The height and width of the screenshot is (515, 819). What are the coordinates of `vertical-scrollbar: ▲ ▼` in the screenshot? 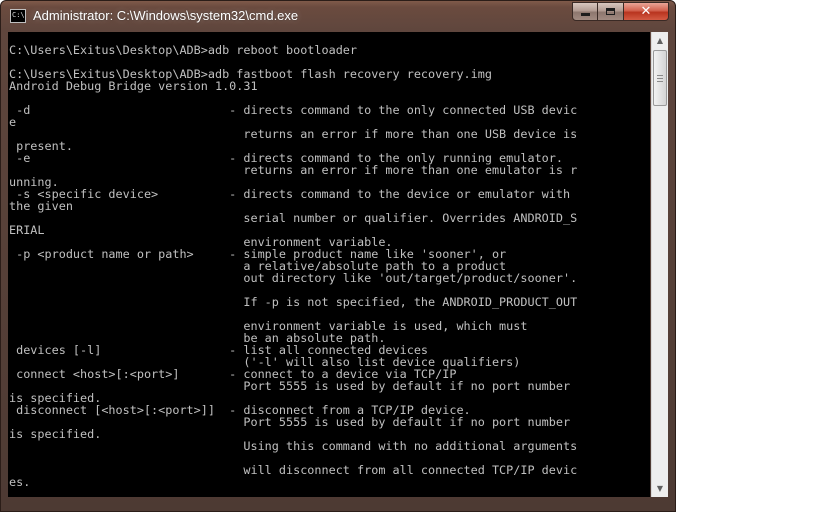 It's located at (659, 264).